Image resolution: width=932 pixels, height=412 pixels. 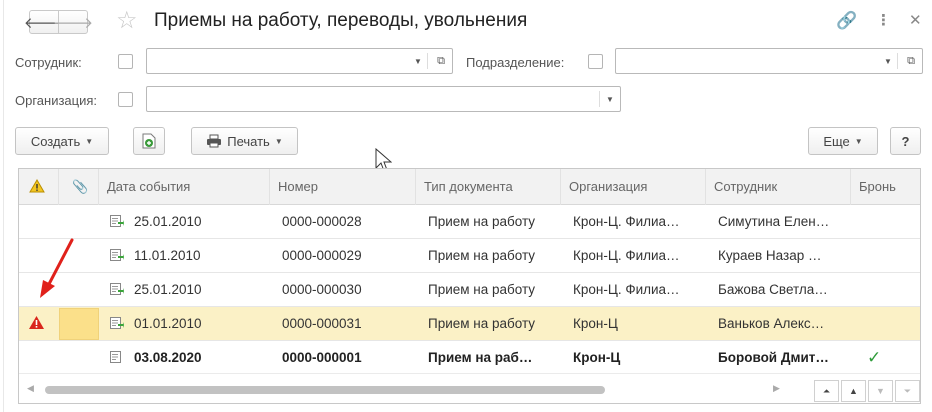 What do you see at coordinates (341, 20) in the screenshot?
I see `page-title: Приемы на работу, переводы, увольнения` at bounding box center [341, 20].